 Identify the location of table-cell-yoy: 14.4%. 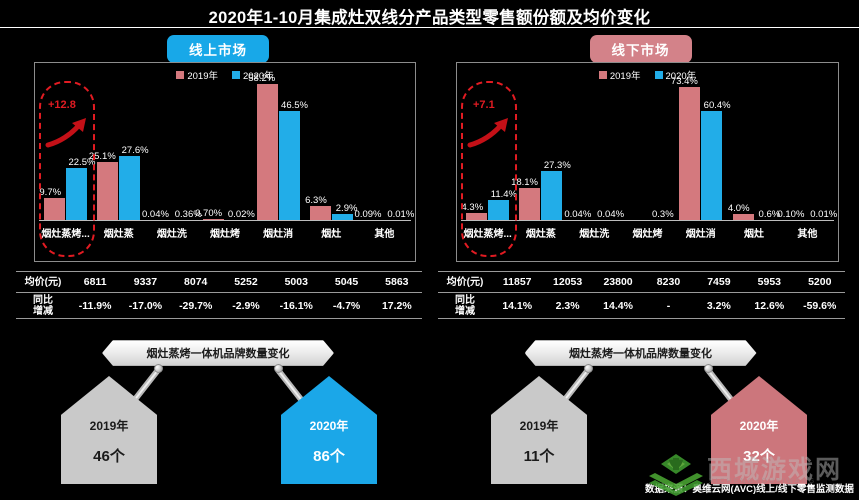
(618, 305).